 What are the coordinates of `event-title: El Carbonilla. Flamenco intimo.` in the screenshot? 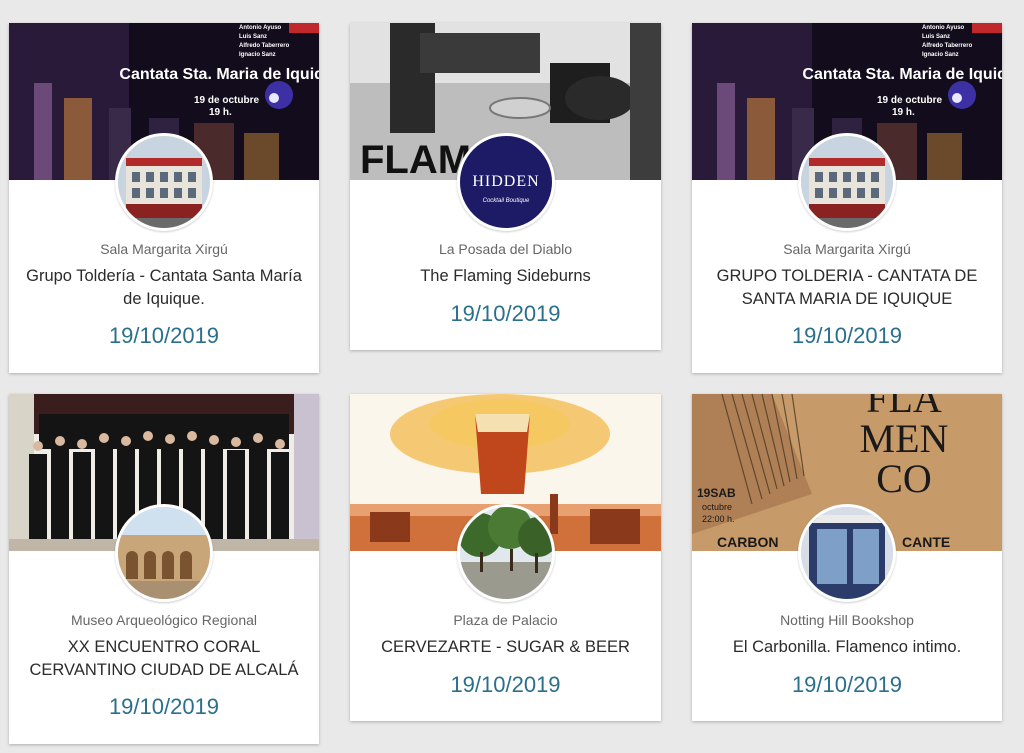 It's located at (847, 647).